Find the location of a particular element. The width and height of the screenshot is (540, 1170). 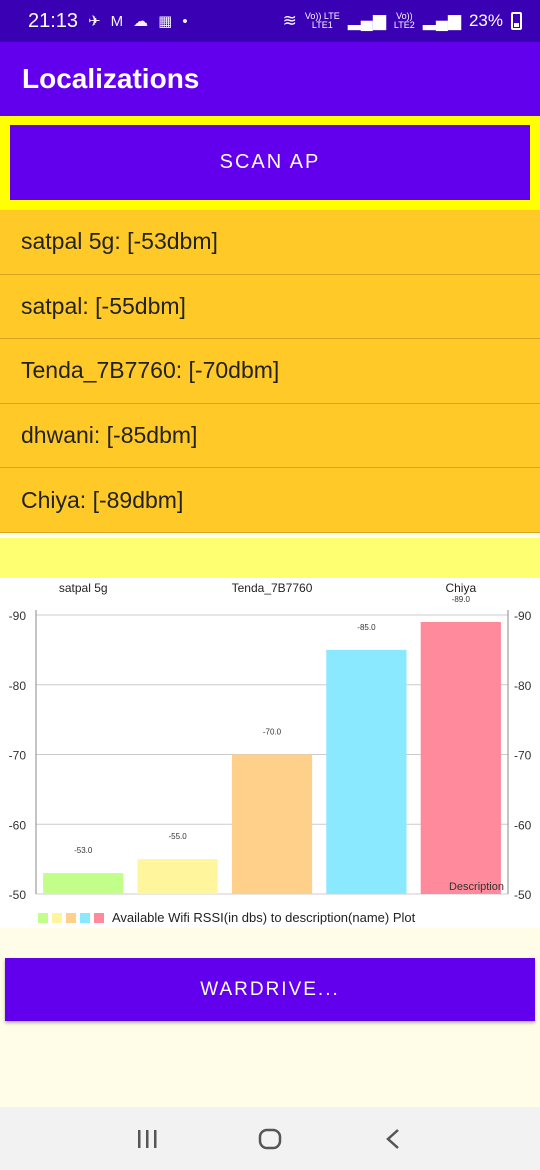

x-tick-label: satpal 5g is located at coordinates (83, 588).